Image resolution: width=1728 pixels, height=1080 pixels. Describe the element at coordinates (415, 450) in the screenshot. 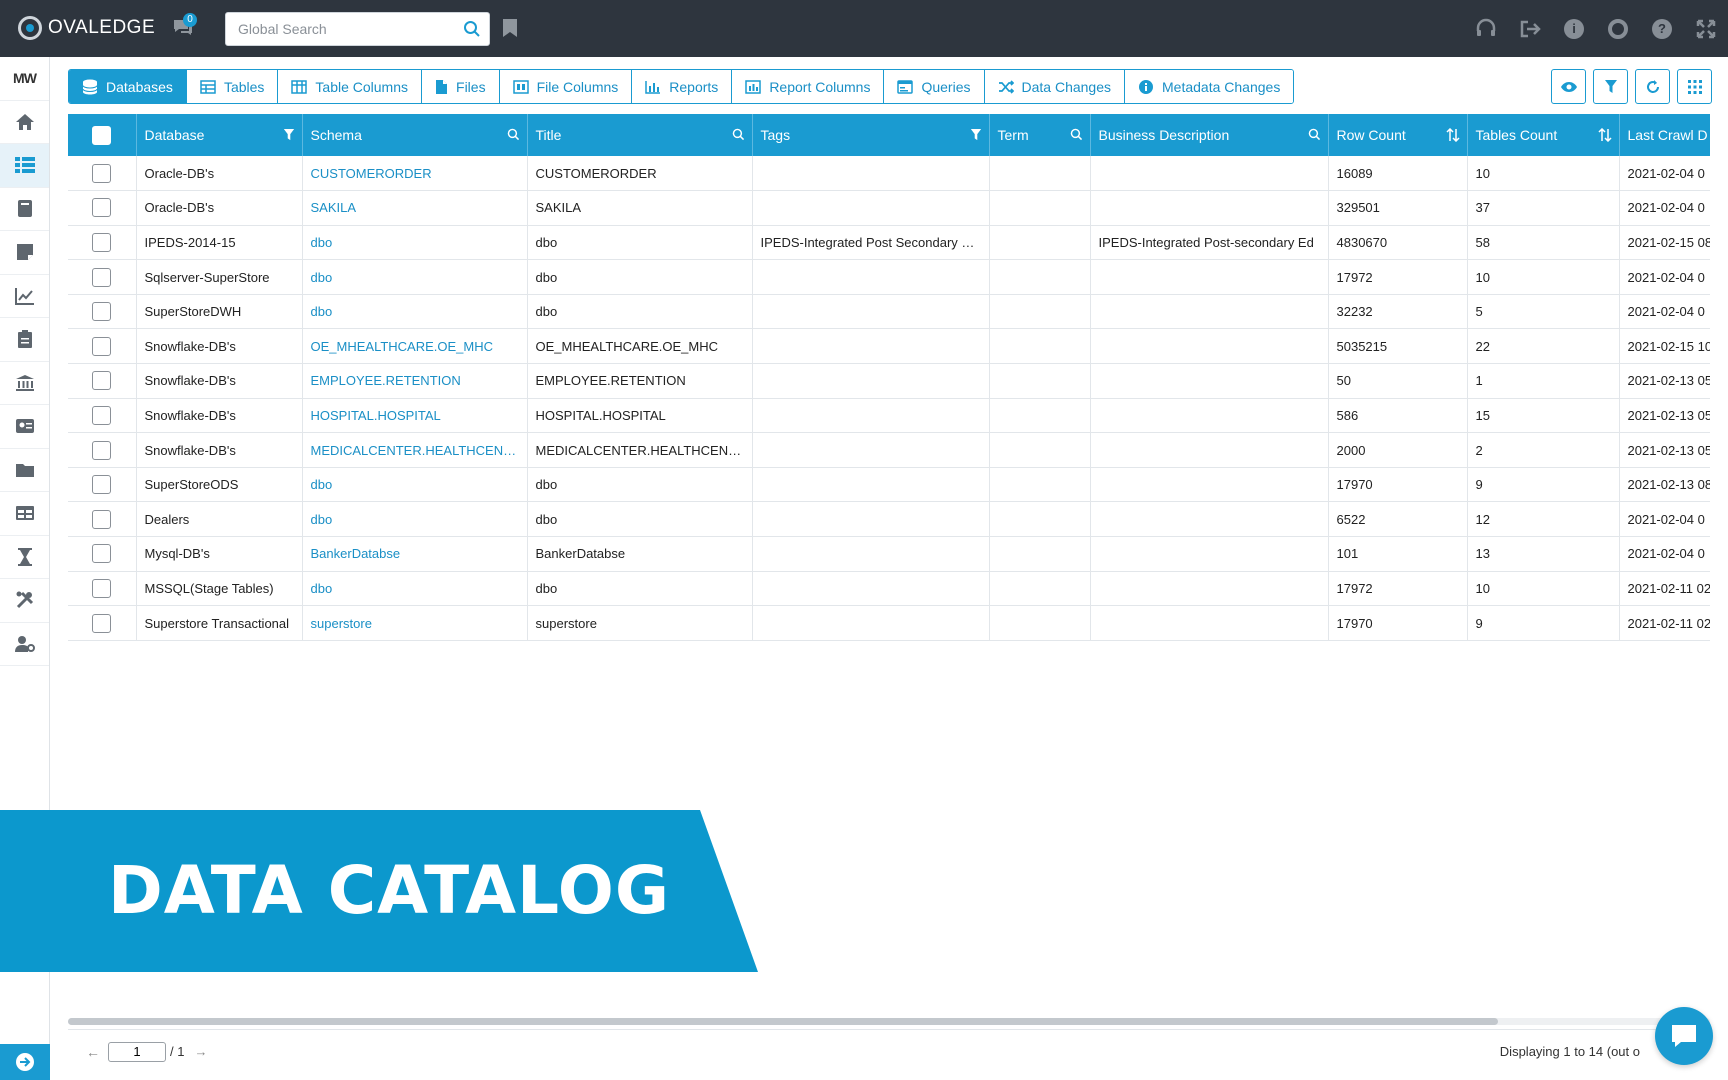

I see `schema-link: MEDICALCENTER.HEALTHCENTER` at that location.